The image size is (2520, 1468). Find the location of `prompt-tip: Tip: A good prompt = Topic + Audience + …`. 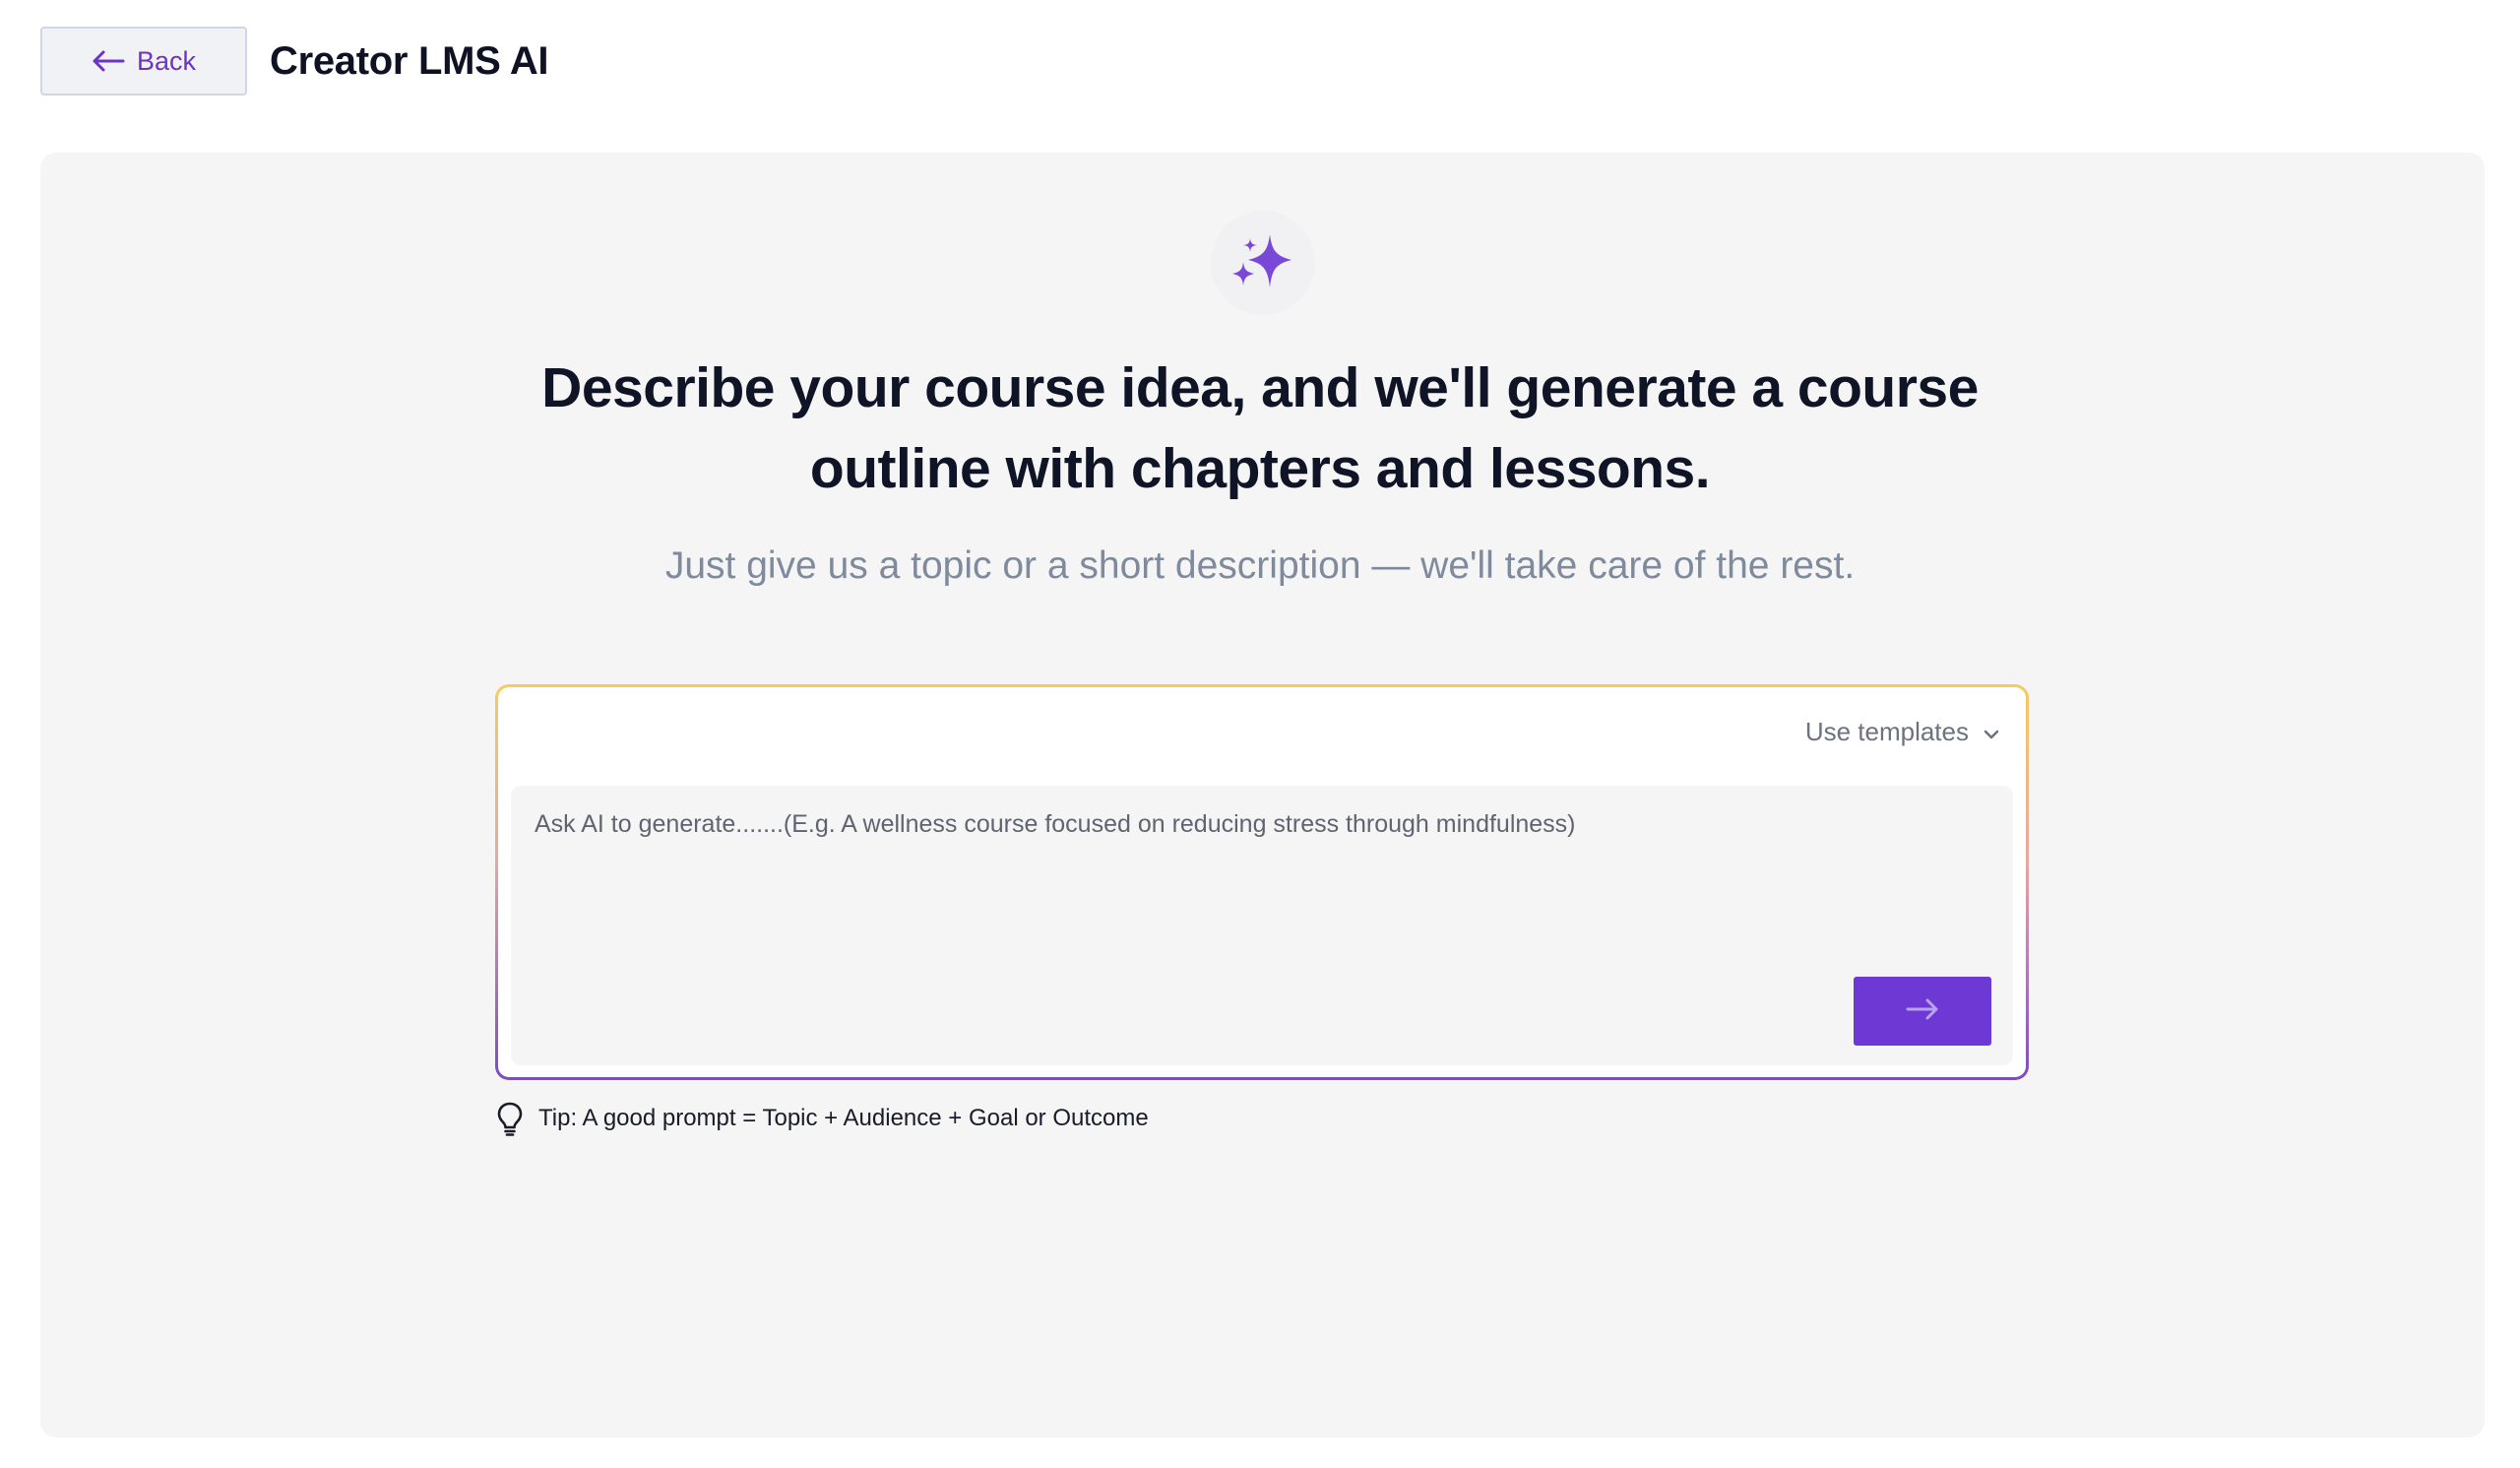

prompt-tip: Tip: A good prompt = Topic + Audience + … is located at coordinates (822, 1118).